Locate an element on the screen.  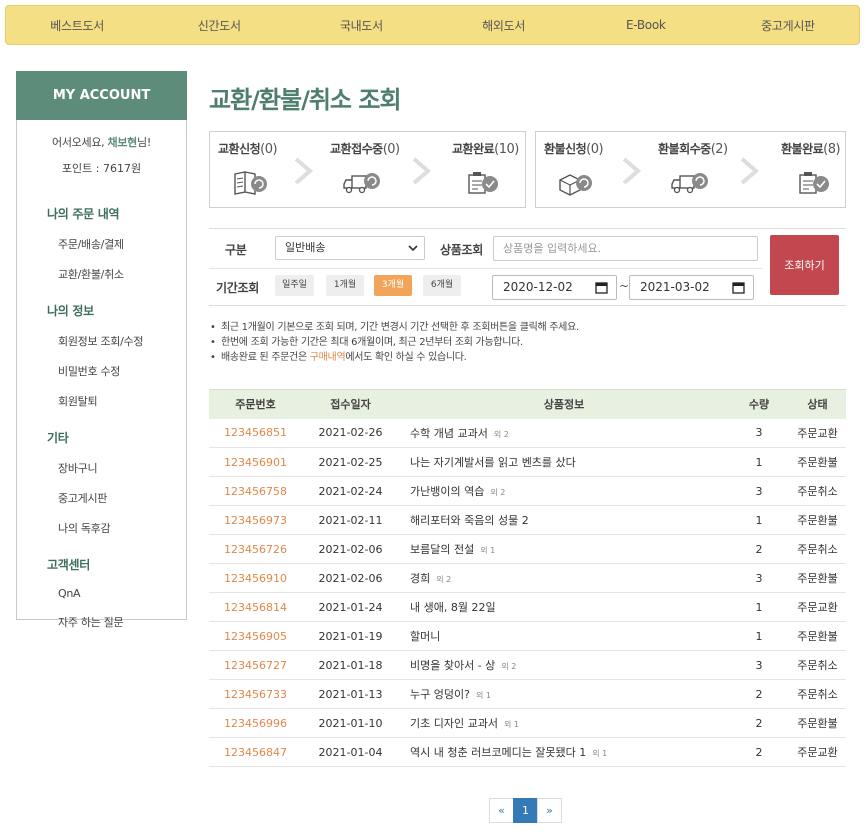
order-number-link-text: 123456905 is located at coordinates (255, 636).